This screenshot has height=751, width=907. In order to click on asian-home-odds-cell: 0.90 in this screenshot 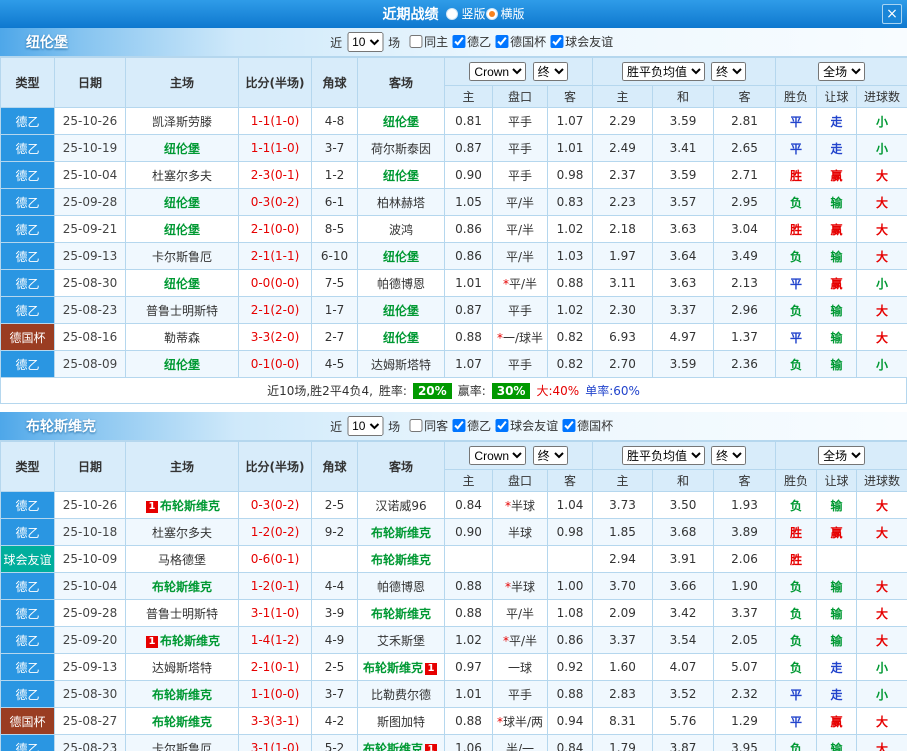, I will do `click(468, 175)`.